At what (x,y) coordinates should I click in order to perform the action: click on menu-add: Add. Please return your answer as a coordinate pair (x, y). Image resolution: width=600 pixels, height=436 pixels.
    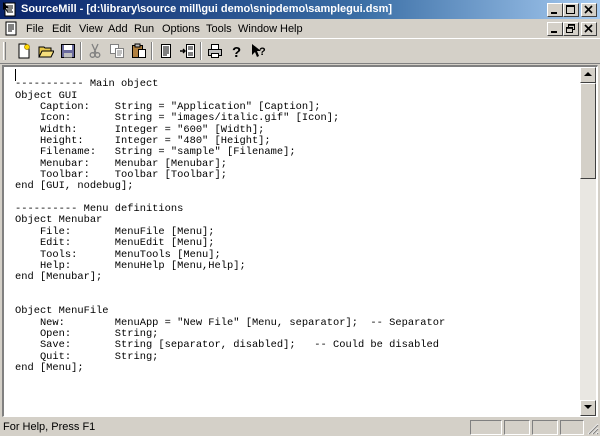
    Looking at the image, I should click on (118, 29).